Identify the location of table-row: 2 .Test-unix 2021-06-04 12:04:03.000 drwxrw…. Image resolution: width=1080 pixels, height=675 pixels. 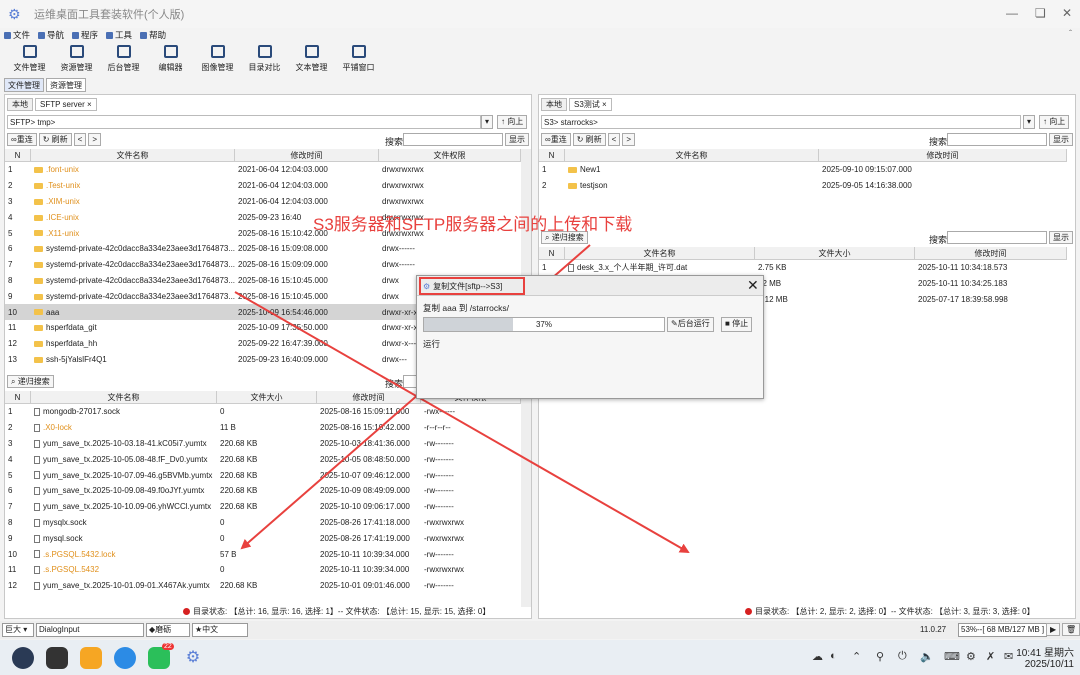
(263, 186).